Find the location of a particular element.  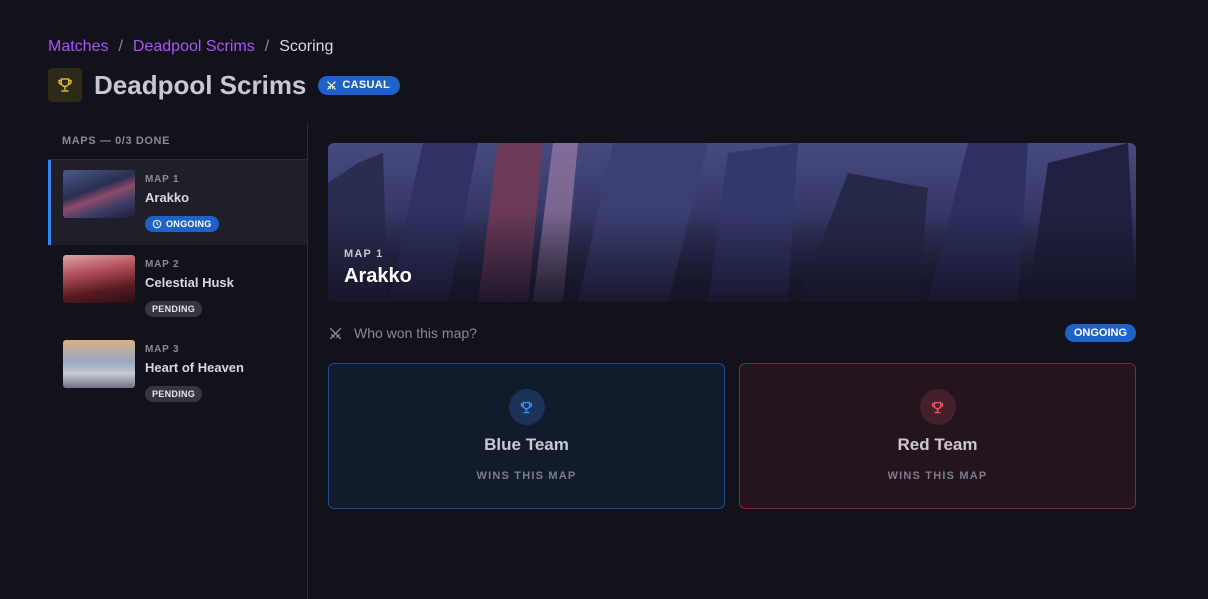

red-team-button: Red Team WINS THIS MAP is located at coordinates (937, 436).